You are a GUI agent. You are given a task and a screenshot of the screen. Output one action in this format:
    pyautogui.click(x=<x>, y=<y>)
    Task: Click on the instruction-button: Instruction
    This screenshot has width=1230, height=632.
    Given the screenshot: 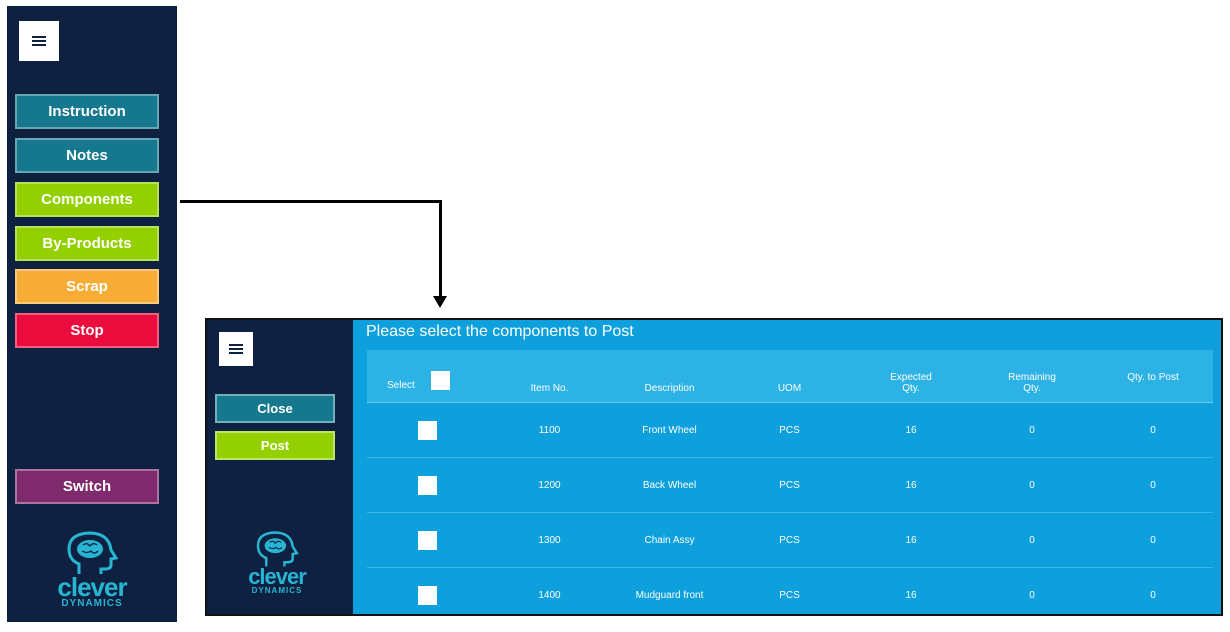 What is the action you would take?
    pyautogui.click(x=87, y=111)
    